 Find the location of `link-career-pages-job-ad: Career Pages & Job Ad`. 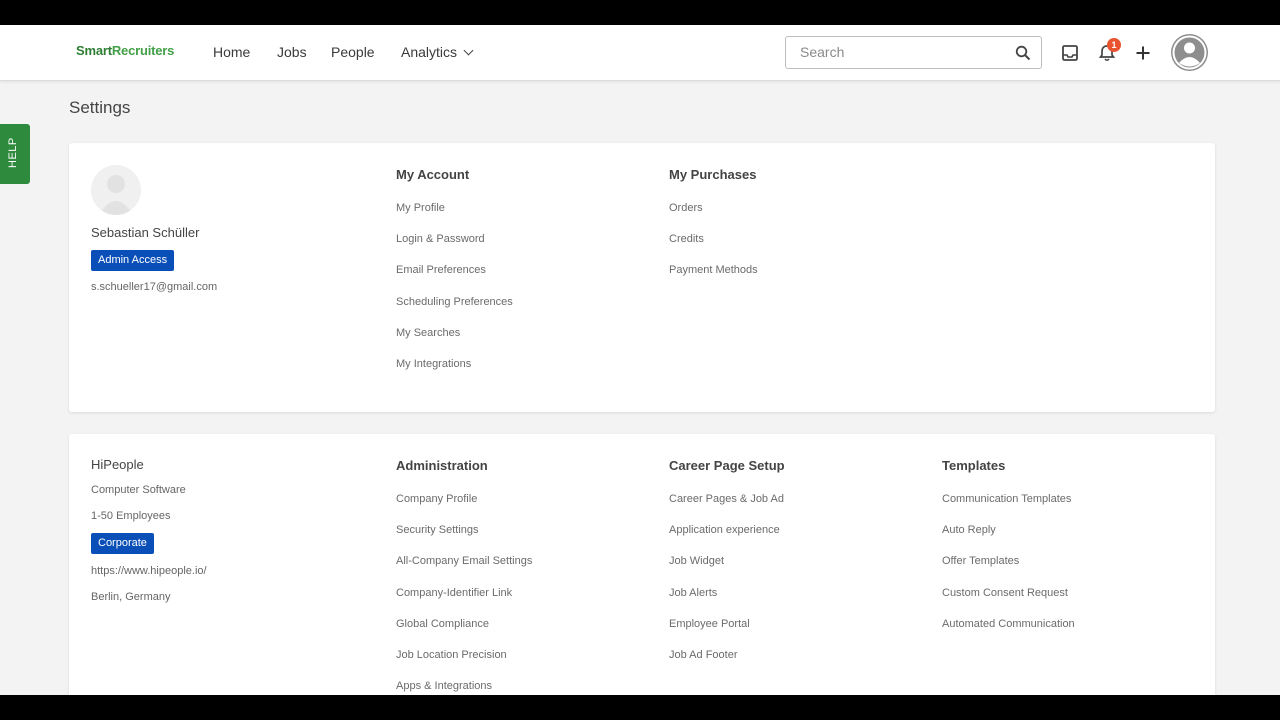

link-career-pages-job-ad: Career Pages & Job Ad is located at coordinates (727, 508).